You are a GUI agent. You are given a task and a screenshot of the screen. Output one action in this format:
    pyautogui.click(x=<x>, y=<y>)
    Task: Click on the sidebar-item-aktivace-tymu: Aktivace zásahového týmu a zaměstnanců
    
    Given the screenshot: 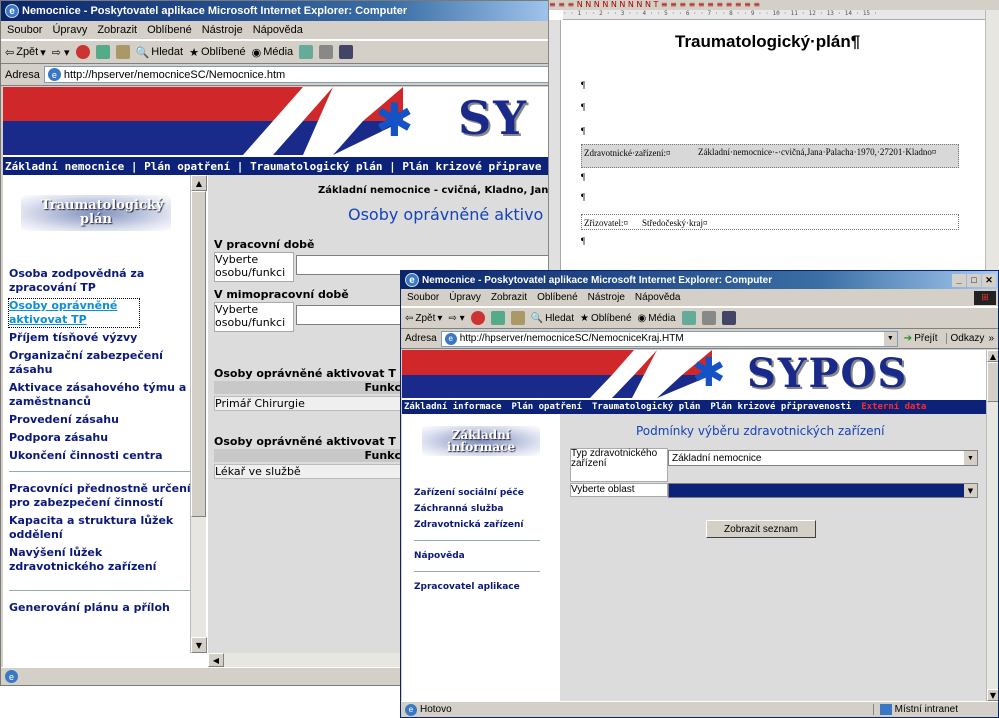 What is the action you would take?
    pyautogui.click(x=102, y=395)
    